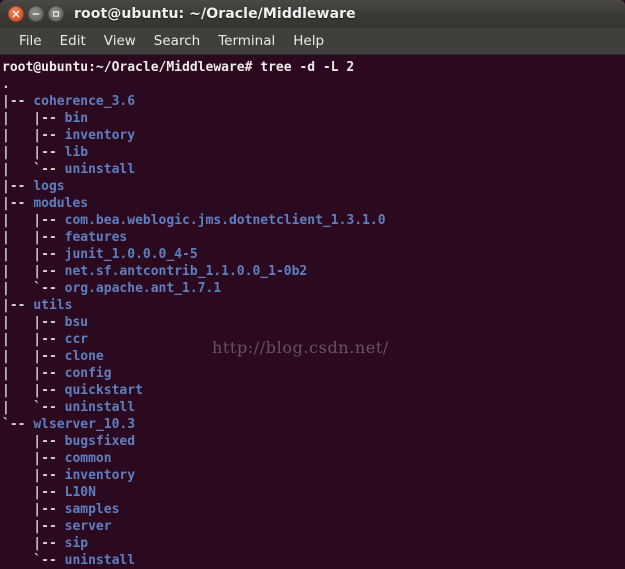 This screenshot has width=625, height=569. Describe the element at coordinates (313, 424) in the screenshot. I see `terminal-tree-line: `-- wlserver_10.3` at that location.